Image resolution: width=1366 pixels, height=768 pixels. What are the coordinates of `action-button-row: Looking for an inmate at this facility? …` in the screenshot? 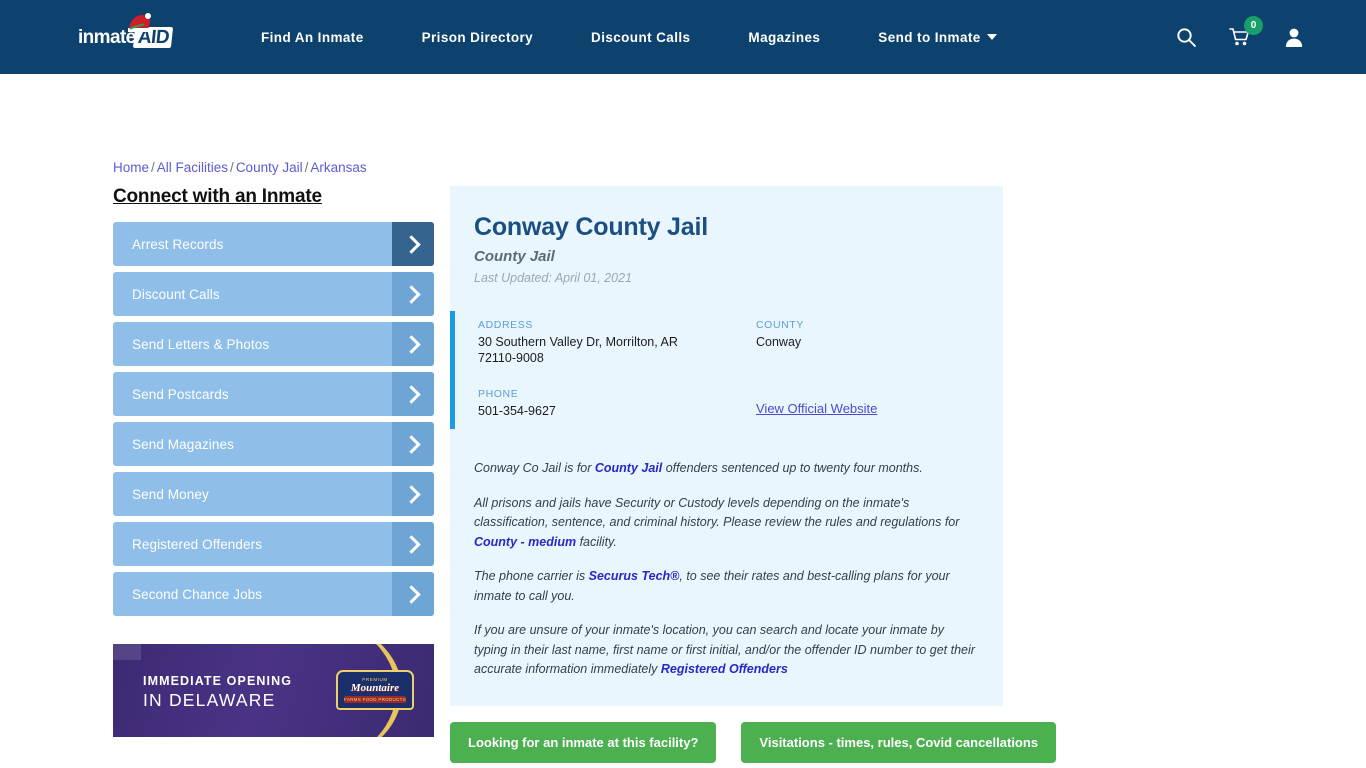 It's located at (753, 742).